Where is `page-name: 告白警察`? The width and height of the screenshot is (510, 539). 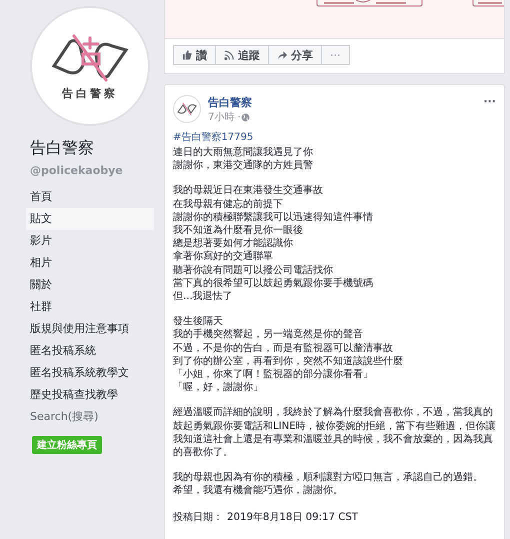
page-name: 告白警察 is located at coordinates (62, 148).